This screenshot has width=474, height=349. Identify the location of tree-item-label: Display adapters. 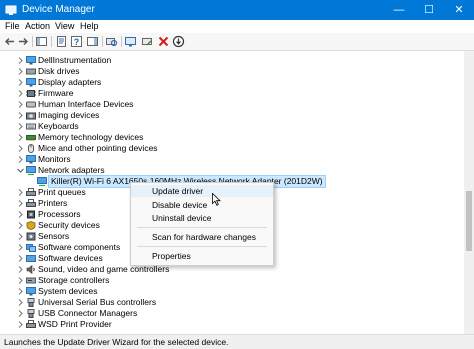
(70, 82).